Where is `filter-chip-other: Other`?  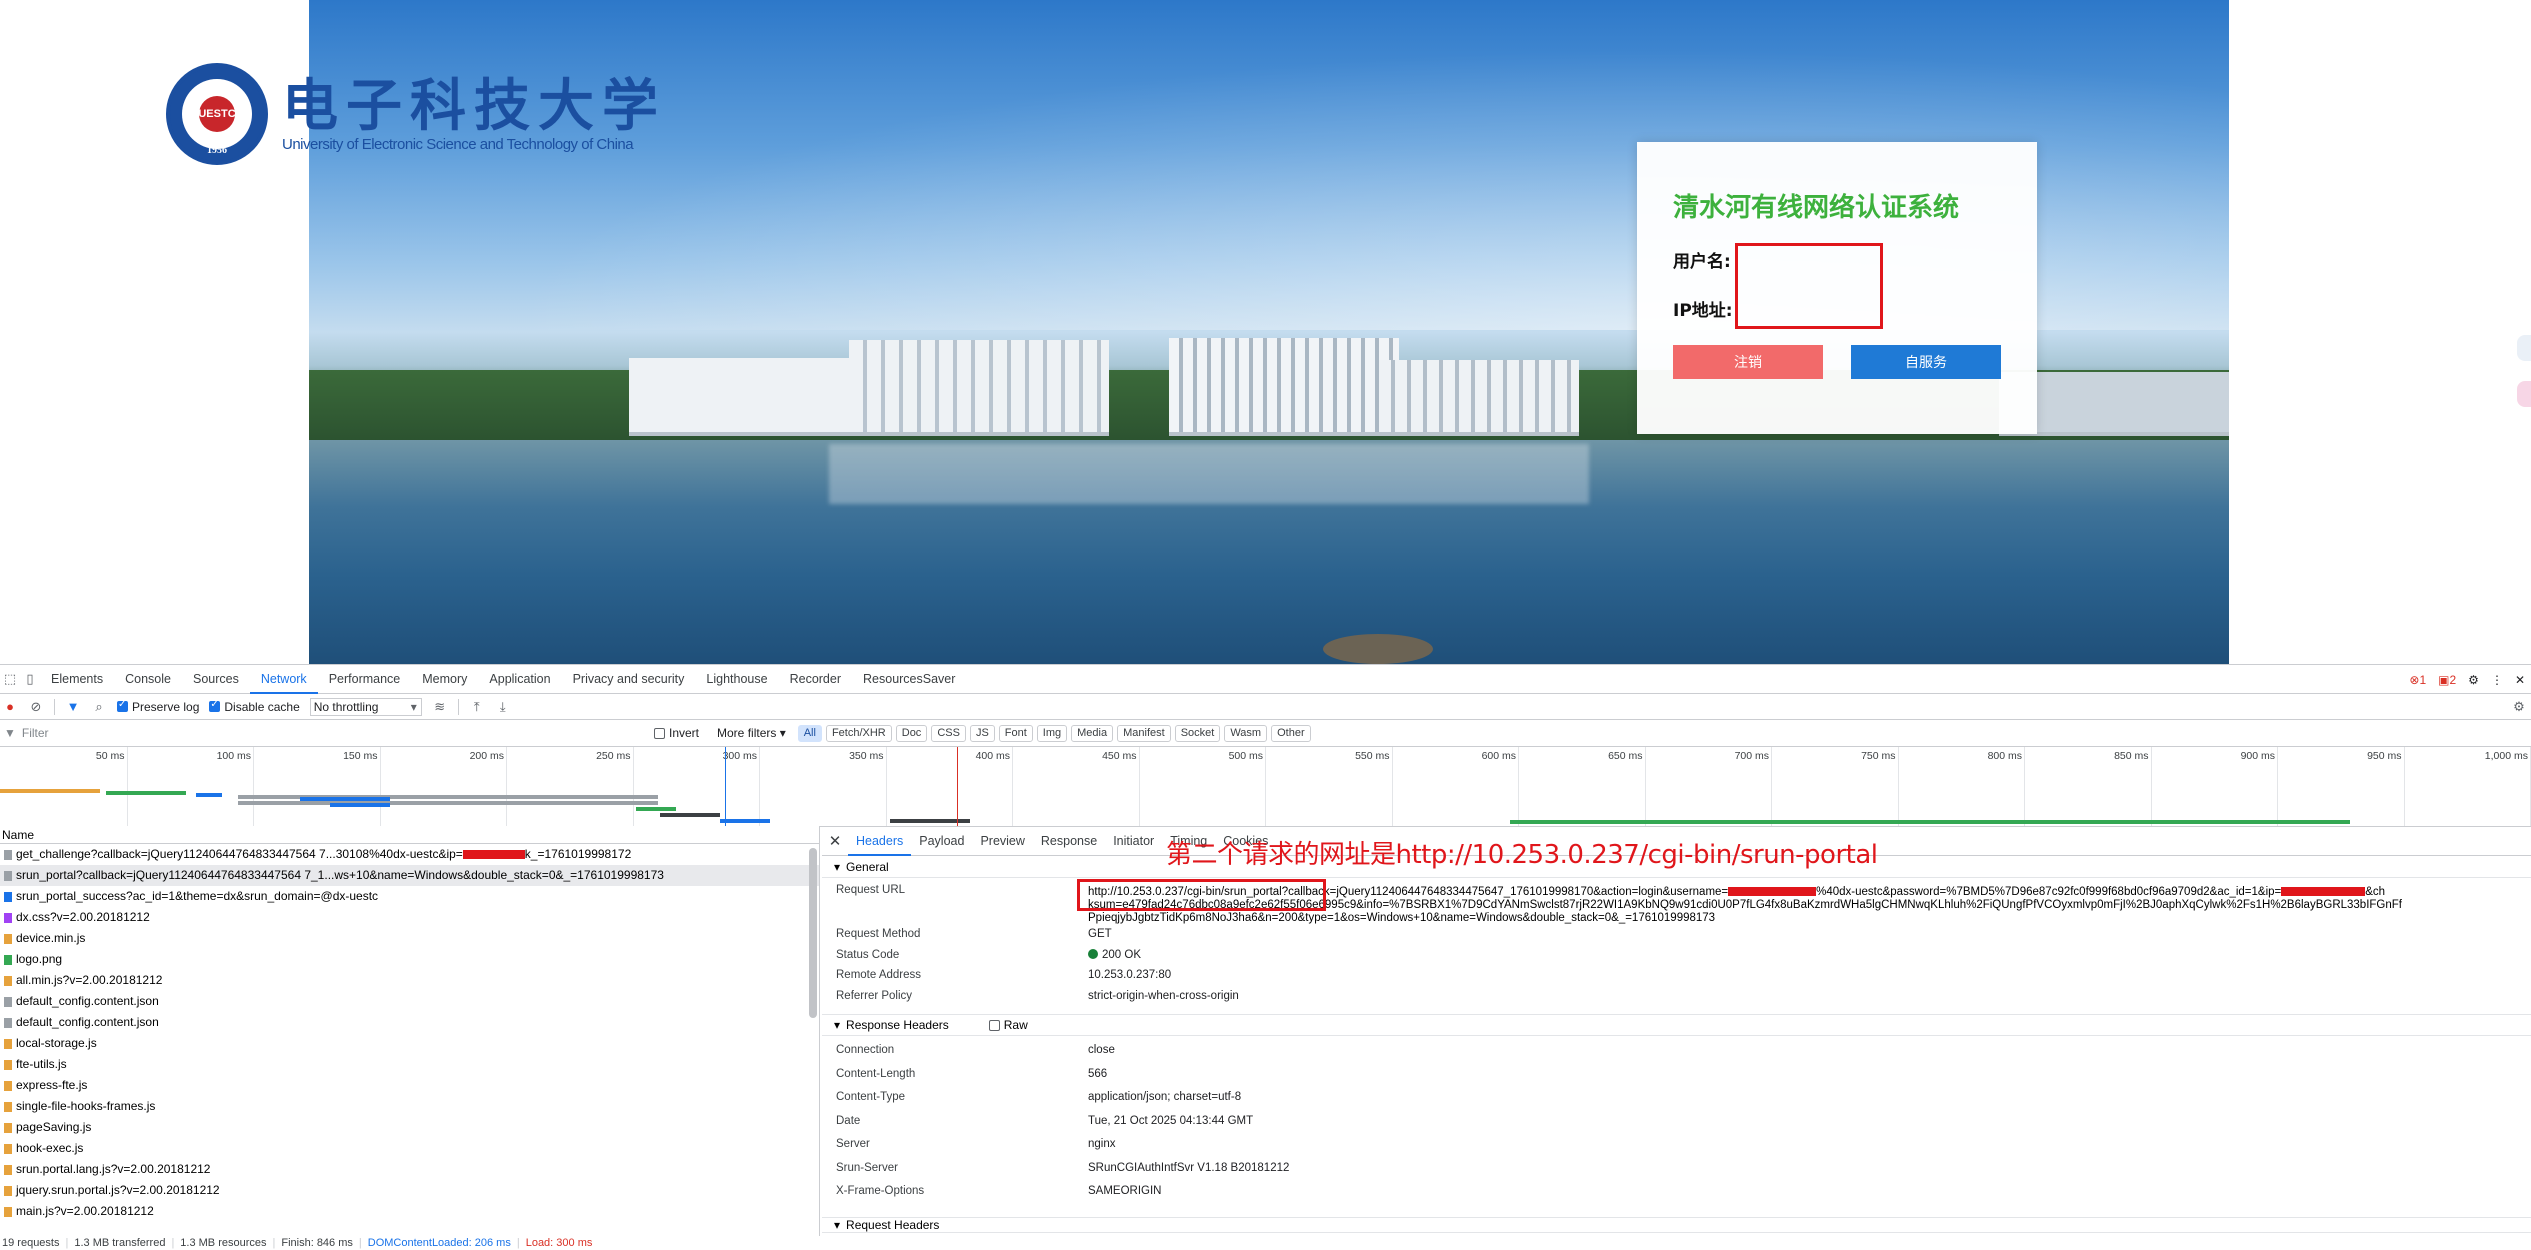
filter-chip-other: Other is located at coordinates (1291, 733).